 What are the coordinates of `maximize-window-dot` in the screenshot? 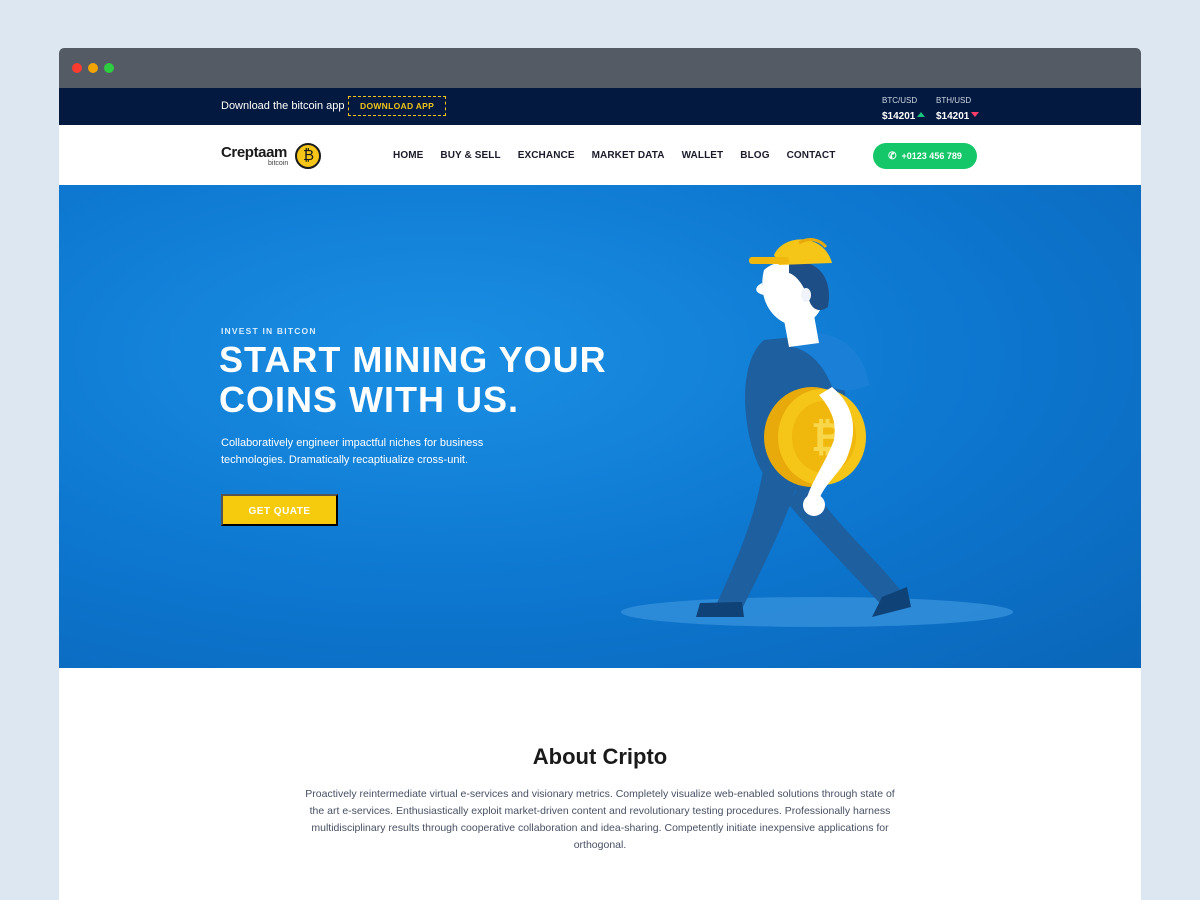 It's located at (109, 68).